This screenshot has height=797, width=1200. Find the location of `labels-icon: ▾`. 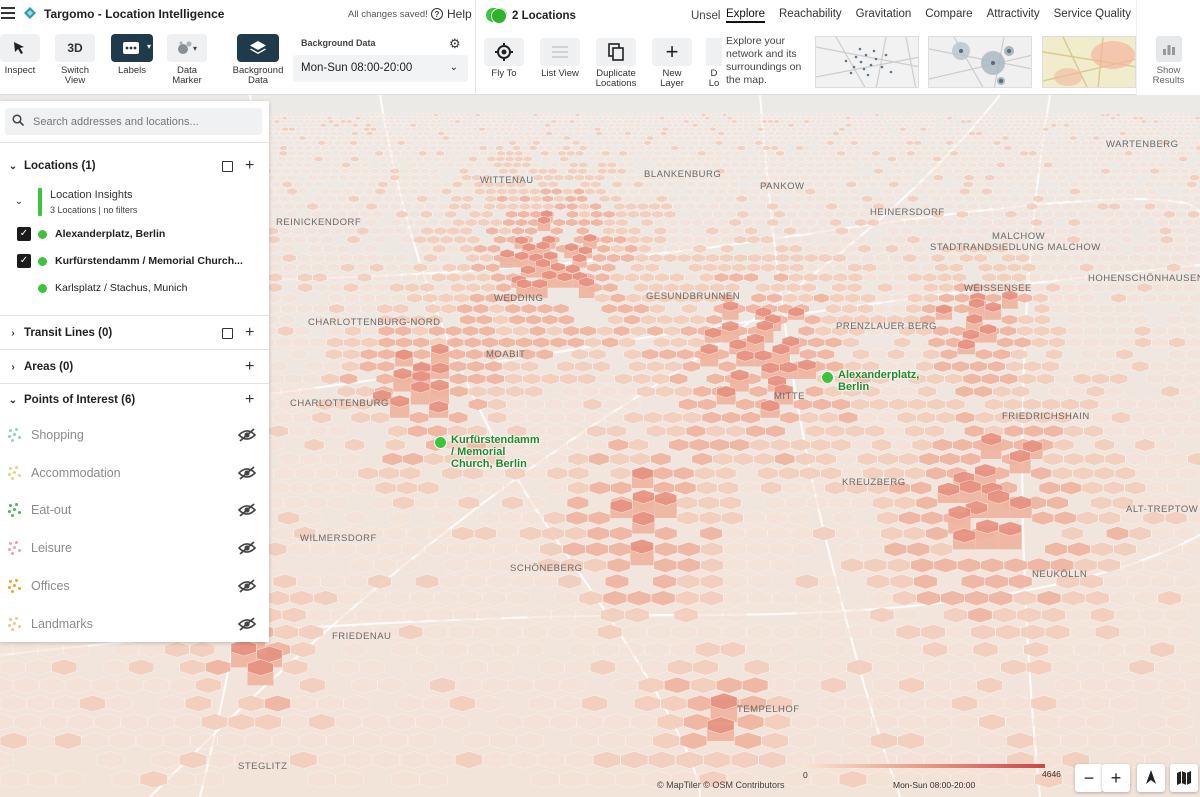

labels-icon: ▾ is located at coordinates (132, 48).